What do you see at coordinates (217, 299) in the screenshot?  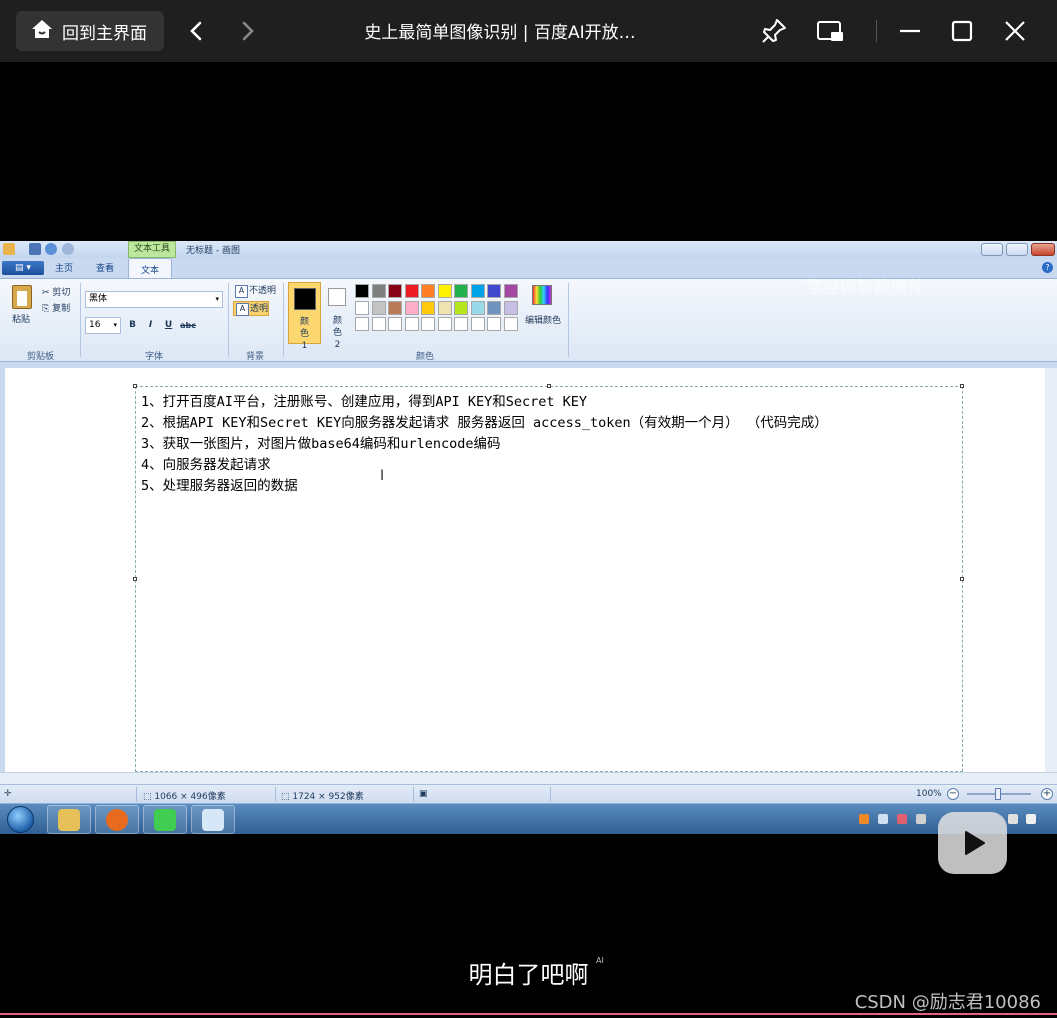 I see `dropdown-arrow-icon: ▾` at bounding box center [217, 299].